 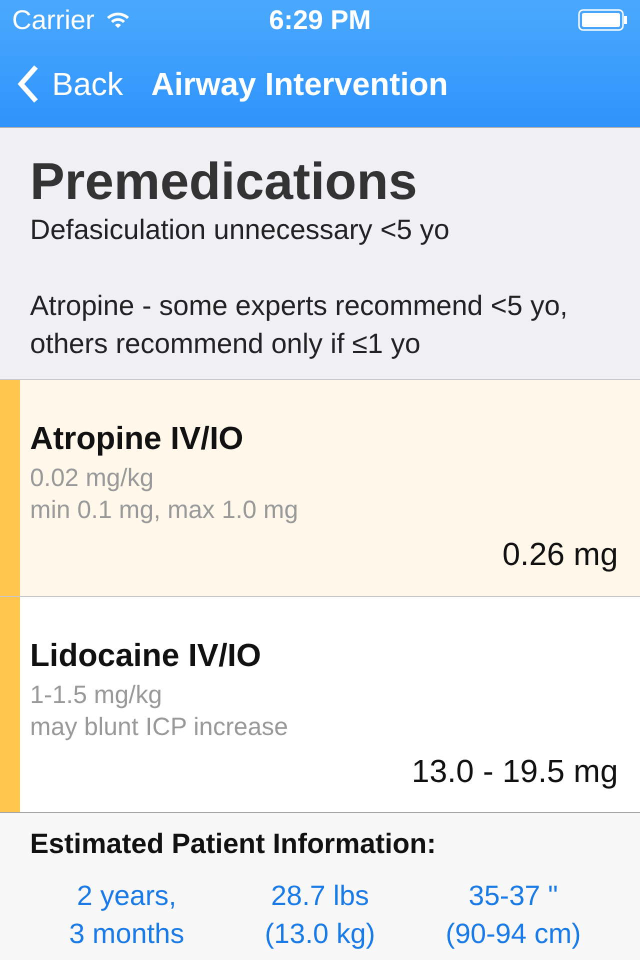 What do you see at coordinates (515, 772) in the screenshot?
I see `dose-value: 13.0 - 19.5 mg` at bounding box center [515, 772].